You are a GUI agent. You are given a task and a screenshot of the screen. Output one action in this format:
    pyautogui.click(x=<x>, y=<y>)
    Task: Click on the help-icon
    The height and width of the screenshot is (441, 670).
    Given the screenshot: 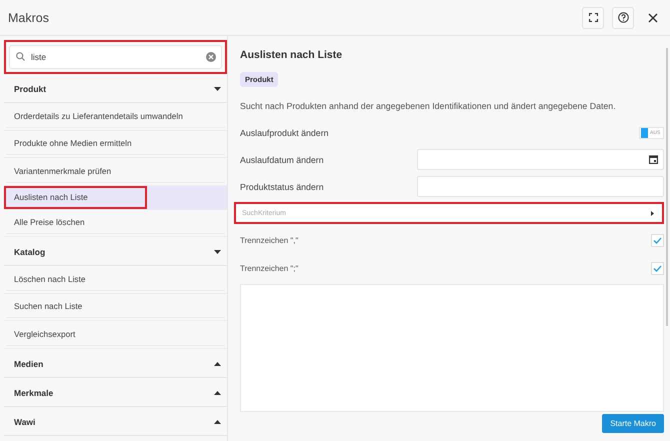 What is the action you would take?
    pyautogui.click(x=623, y=17)
    